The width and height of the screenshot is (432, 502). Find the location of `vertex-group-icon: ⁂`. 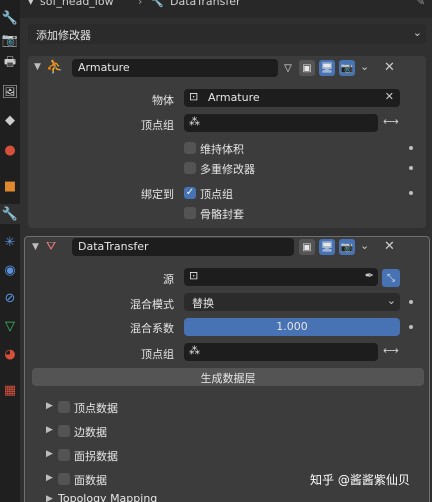

vertex-group-icon: ⁂ is located at coordinates (194, 121).